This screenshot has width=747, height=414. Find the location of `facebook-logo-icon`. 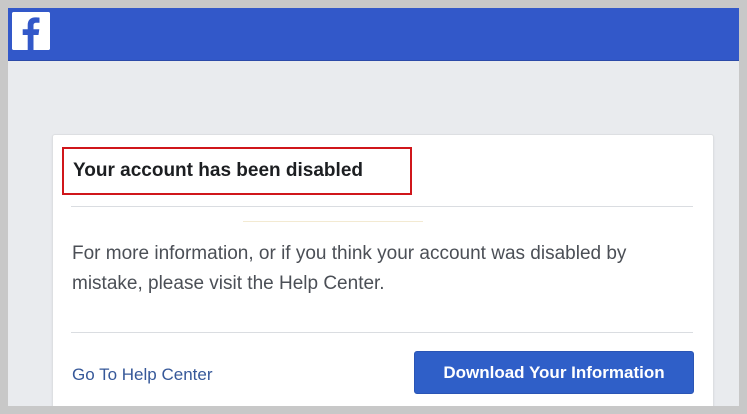

facebook-logo-icon is located at coordinates (31, 31).